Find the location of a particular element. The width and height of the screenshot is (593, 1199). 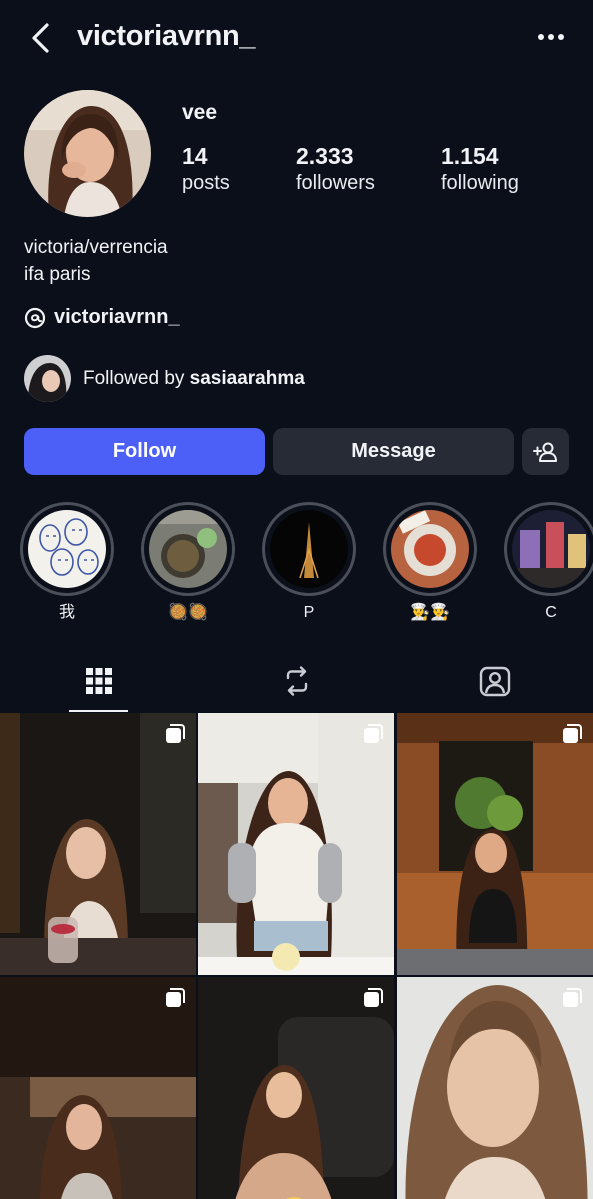

posts-count: 14 is located at coordinates (195, 156).